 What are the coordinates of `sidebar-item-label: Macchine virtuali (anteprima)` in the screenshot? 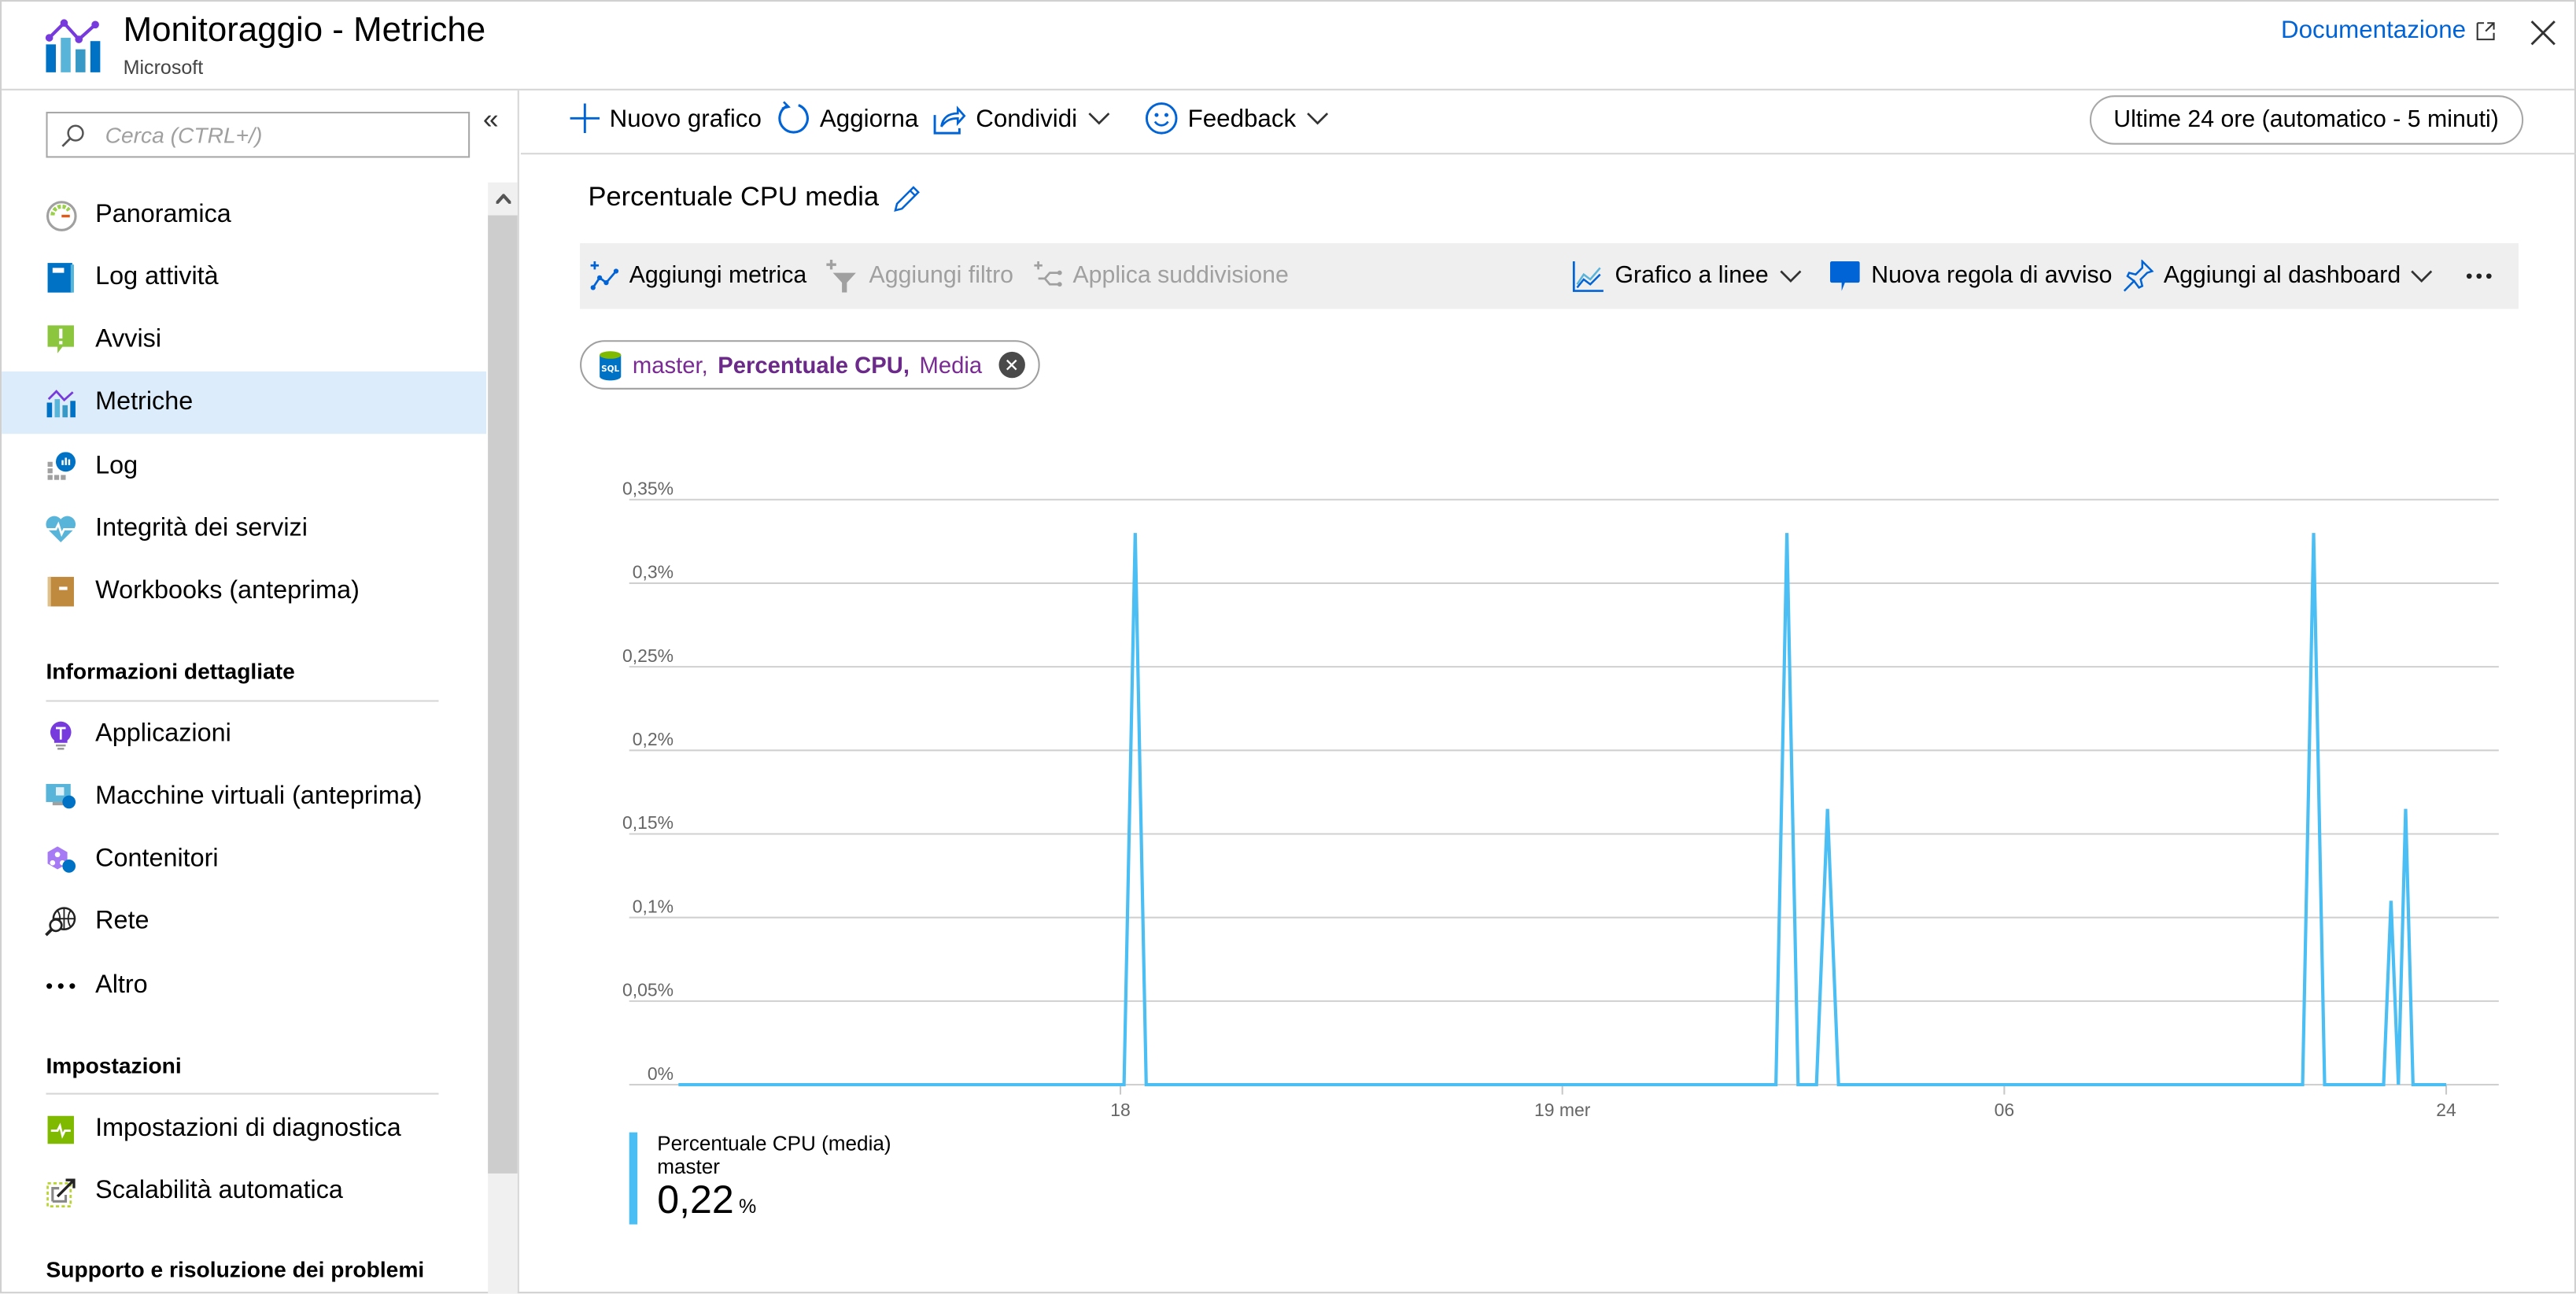 It's located at (259, 796).